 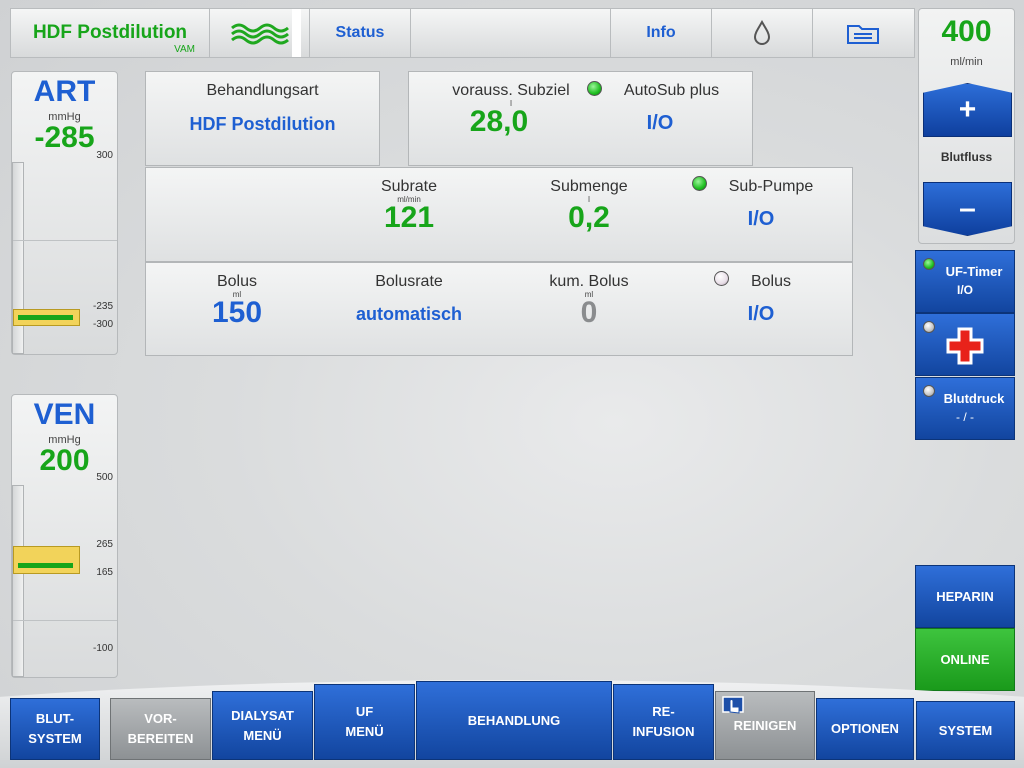 What do you see at coordinates (409, 314) in the screenshot?
I see `bolus-rate-value: automatisch` at bounding box center [409, 314].